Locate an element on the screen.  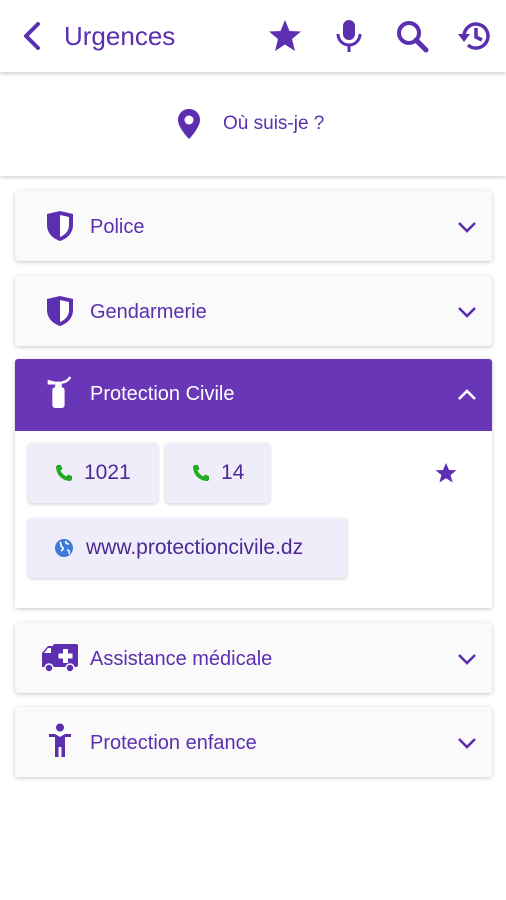
website-url: www.protectioncivile.dz is located at coordinates (195, 547).